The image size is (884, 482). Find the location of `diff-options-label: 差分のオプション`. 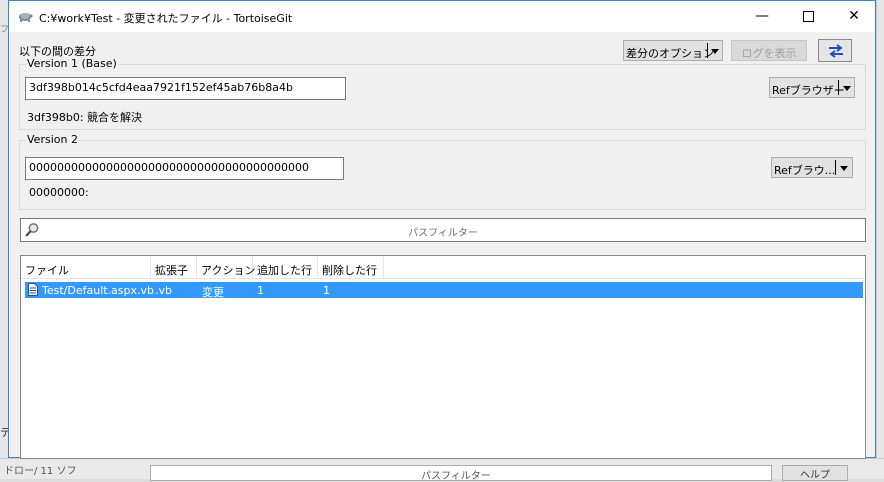

diff-options-label: 差分のオプション is located at coordinates (670, 53).